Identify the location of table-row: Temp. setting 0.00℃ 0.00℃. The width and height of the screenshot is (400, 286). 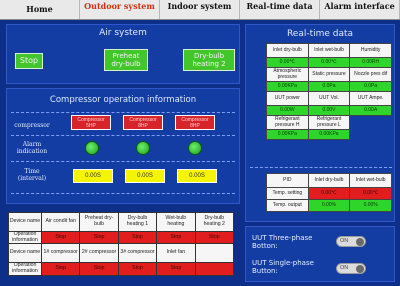
(329, 193).